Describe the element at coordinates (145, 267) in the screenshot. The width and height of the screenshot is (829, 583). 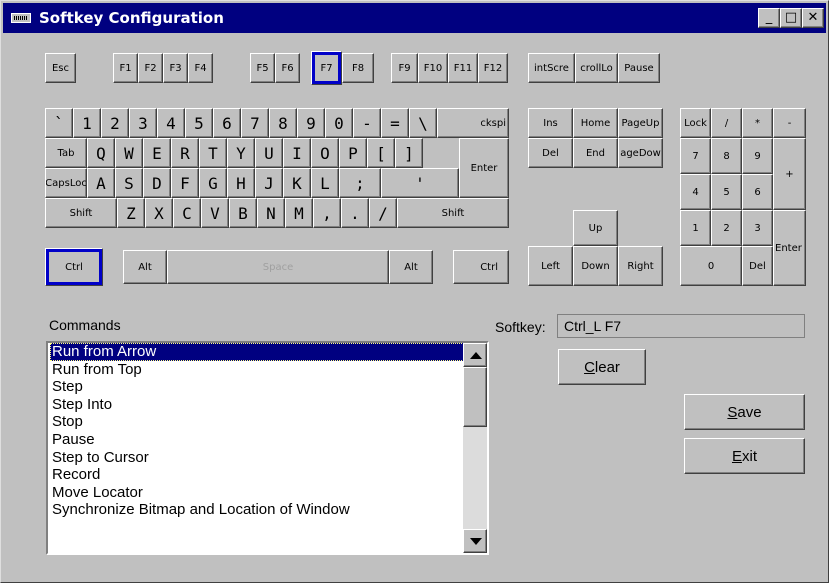
I see `key-alt-left: Alt` at that location.